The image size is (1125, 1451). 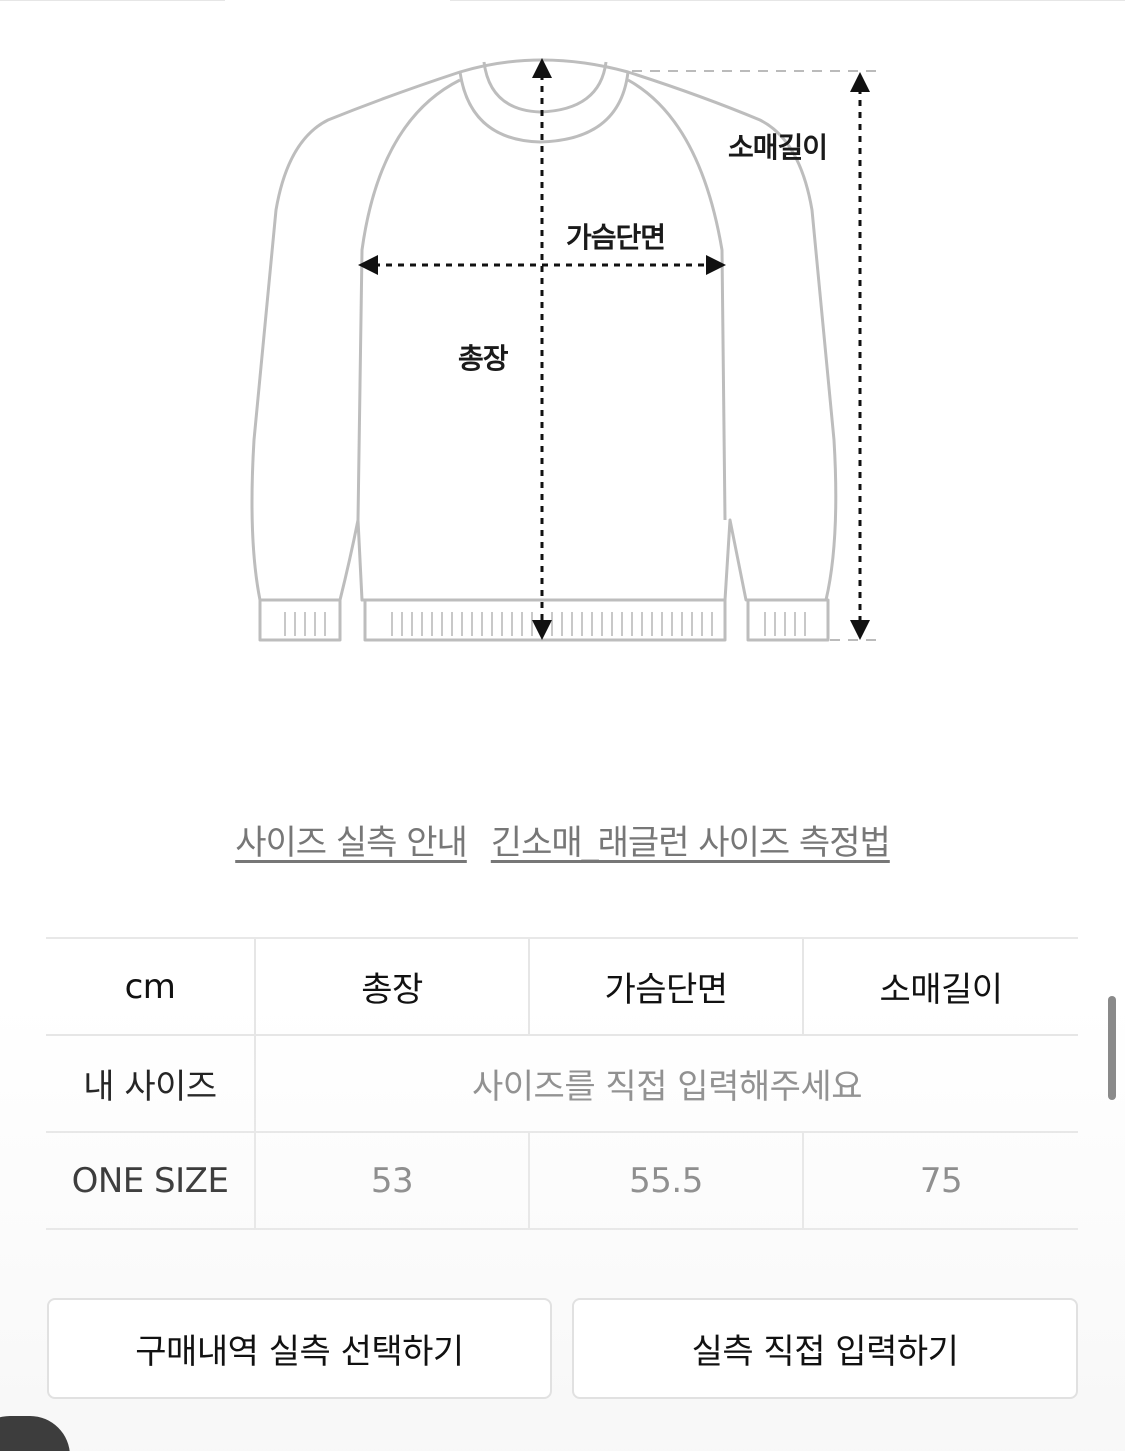 What do you see at coordinates (151, 986) in the screenshot?
I see `header-unit: cm` at bounding box center [151, 986].